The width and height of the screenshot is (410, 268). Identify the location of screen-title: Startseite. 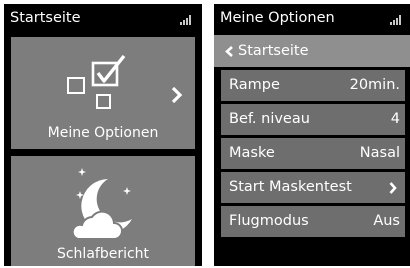
(45, 18).